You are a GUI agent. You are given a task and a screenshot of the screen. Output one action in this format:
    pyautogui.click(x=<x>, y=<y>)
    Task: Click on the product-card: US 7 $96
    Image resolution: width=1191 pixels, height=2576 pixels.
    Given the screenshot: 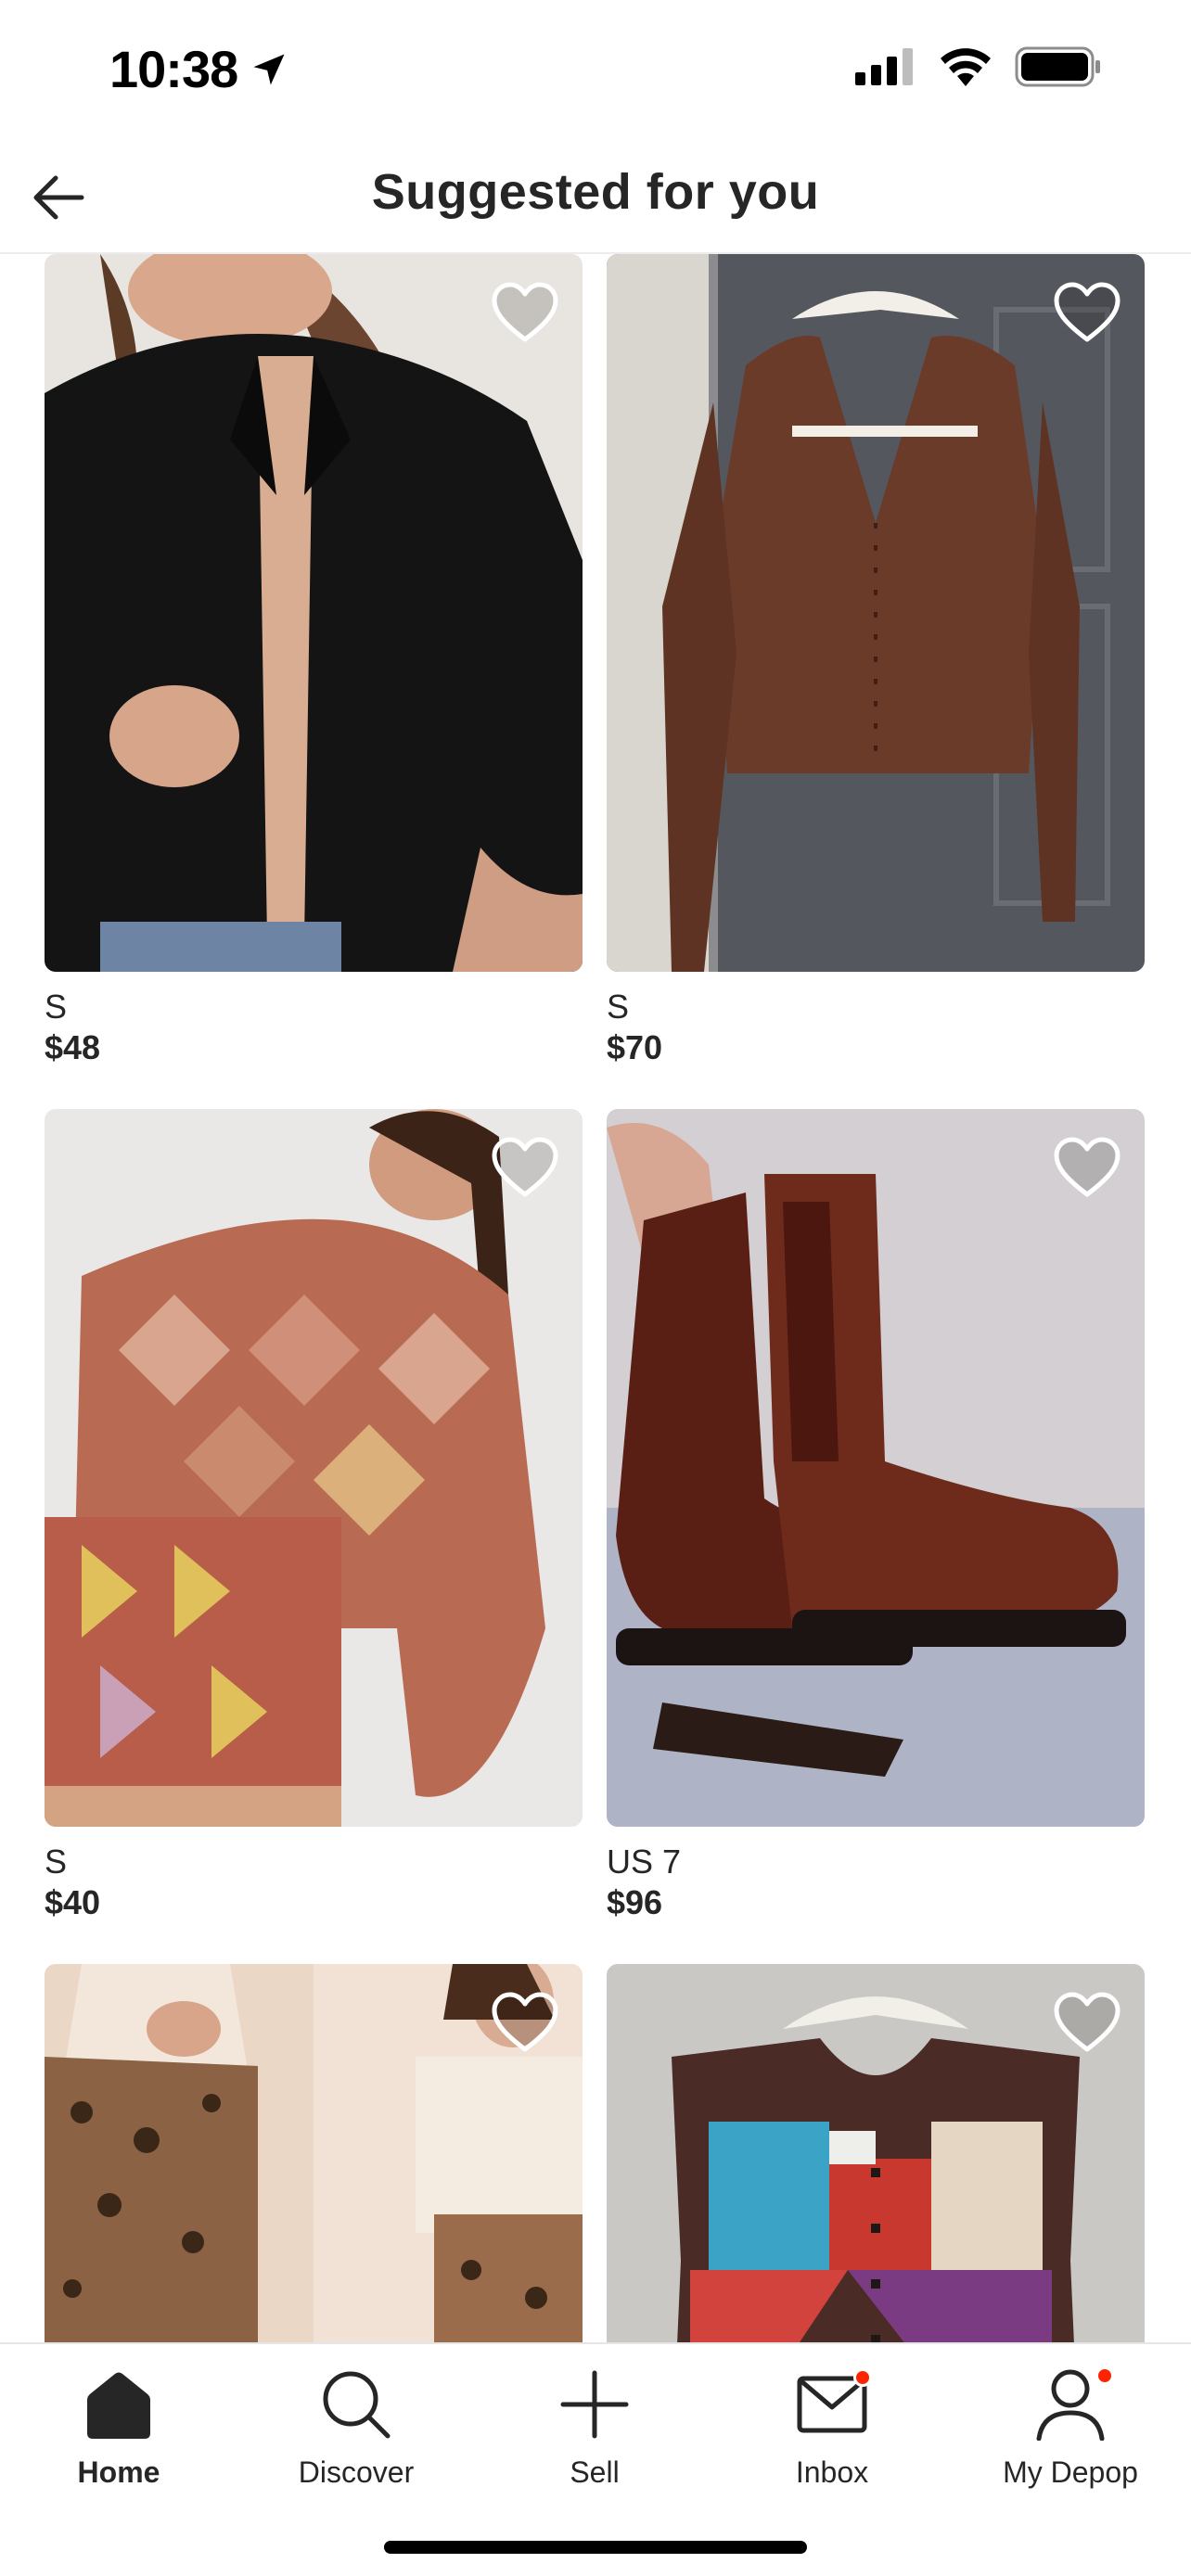 What is the action you would take?
    pyautogui.click(x=876, y=1516)
    